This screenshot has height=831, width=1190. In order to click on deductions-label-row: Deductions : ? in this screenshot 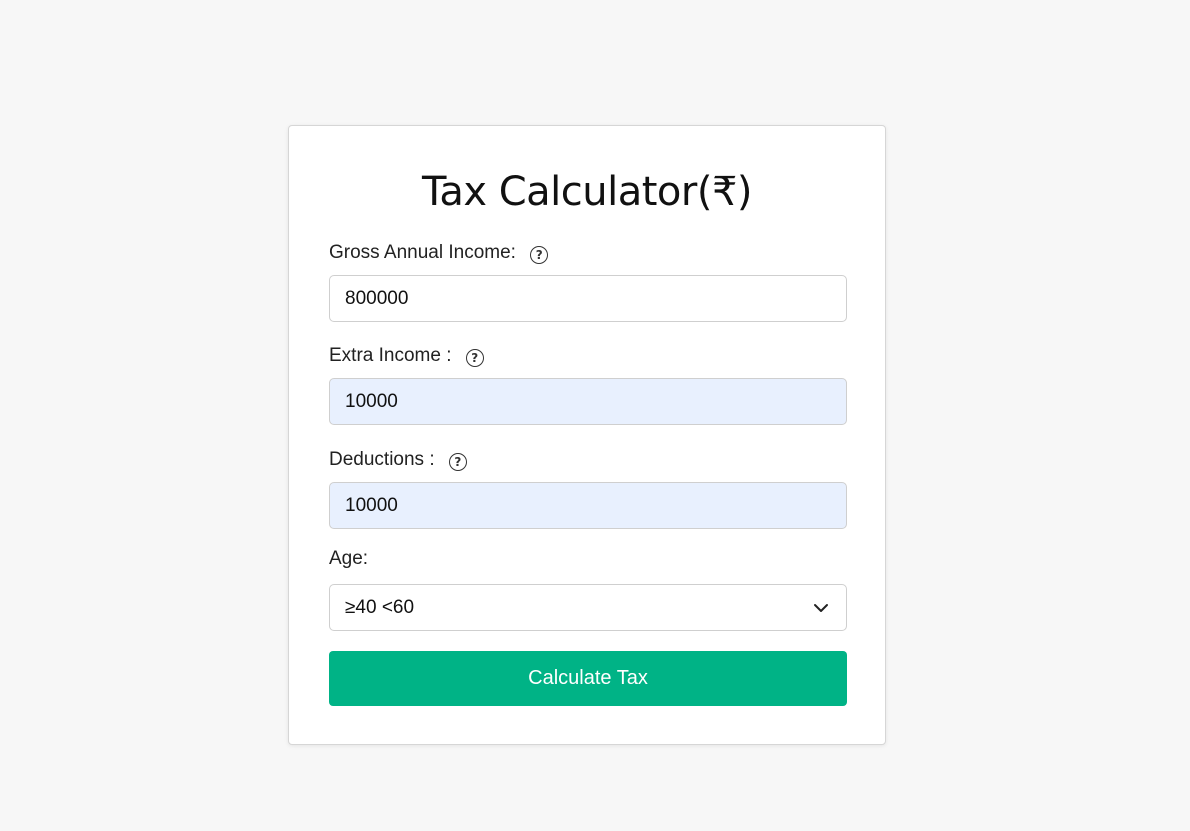, I will do `click(588, 460)`.